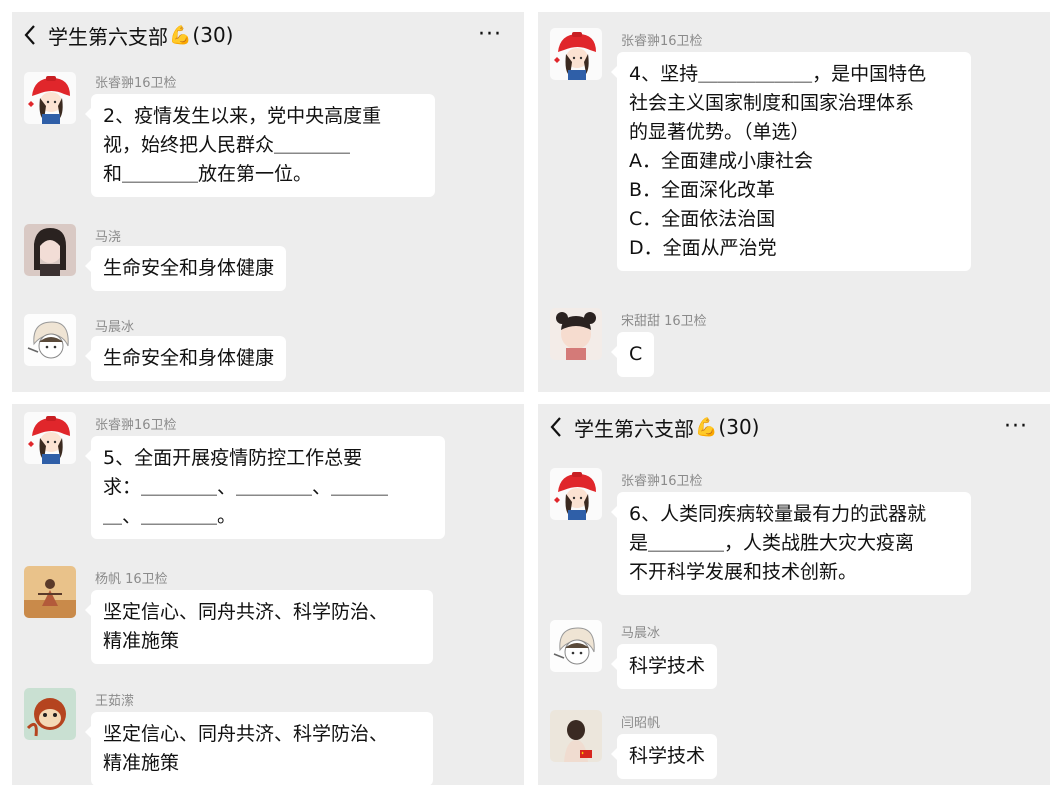 The image size is (1062, 797). What do you see at coordinates (702, 190) in the screenshot?
I see `answer-option: B．全面深化改革` at bounding box center [702, 190].